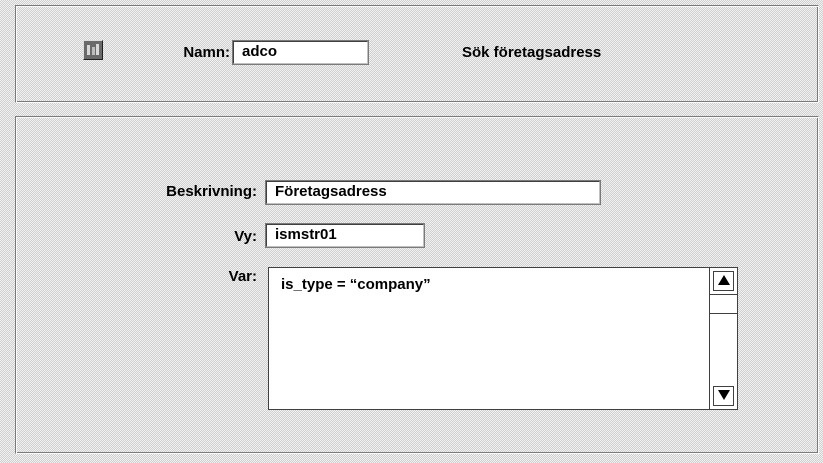  What do you see at coordinates (723, 294) in the screenshot?
I see `scroll-track-divider` at bounding box center [723, 294].